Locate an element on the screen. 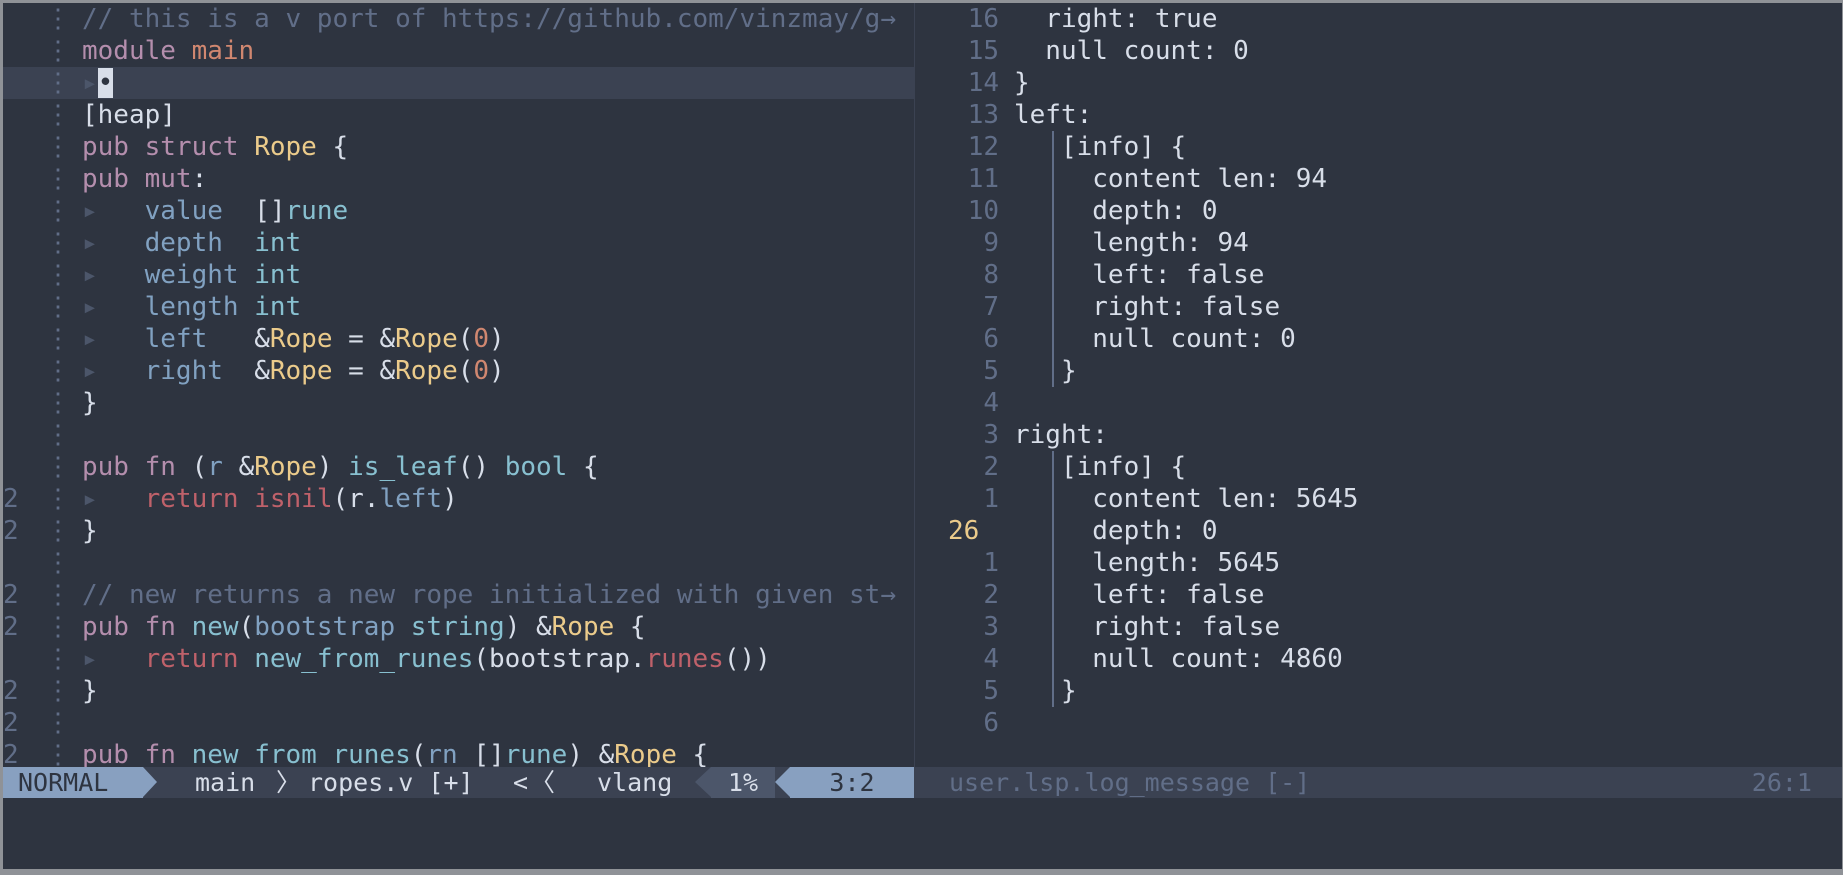 The width and height of the screenshot is (1843, 875). log-line: 4 null count: 4860 is located at coordinates (1383, 659).